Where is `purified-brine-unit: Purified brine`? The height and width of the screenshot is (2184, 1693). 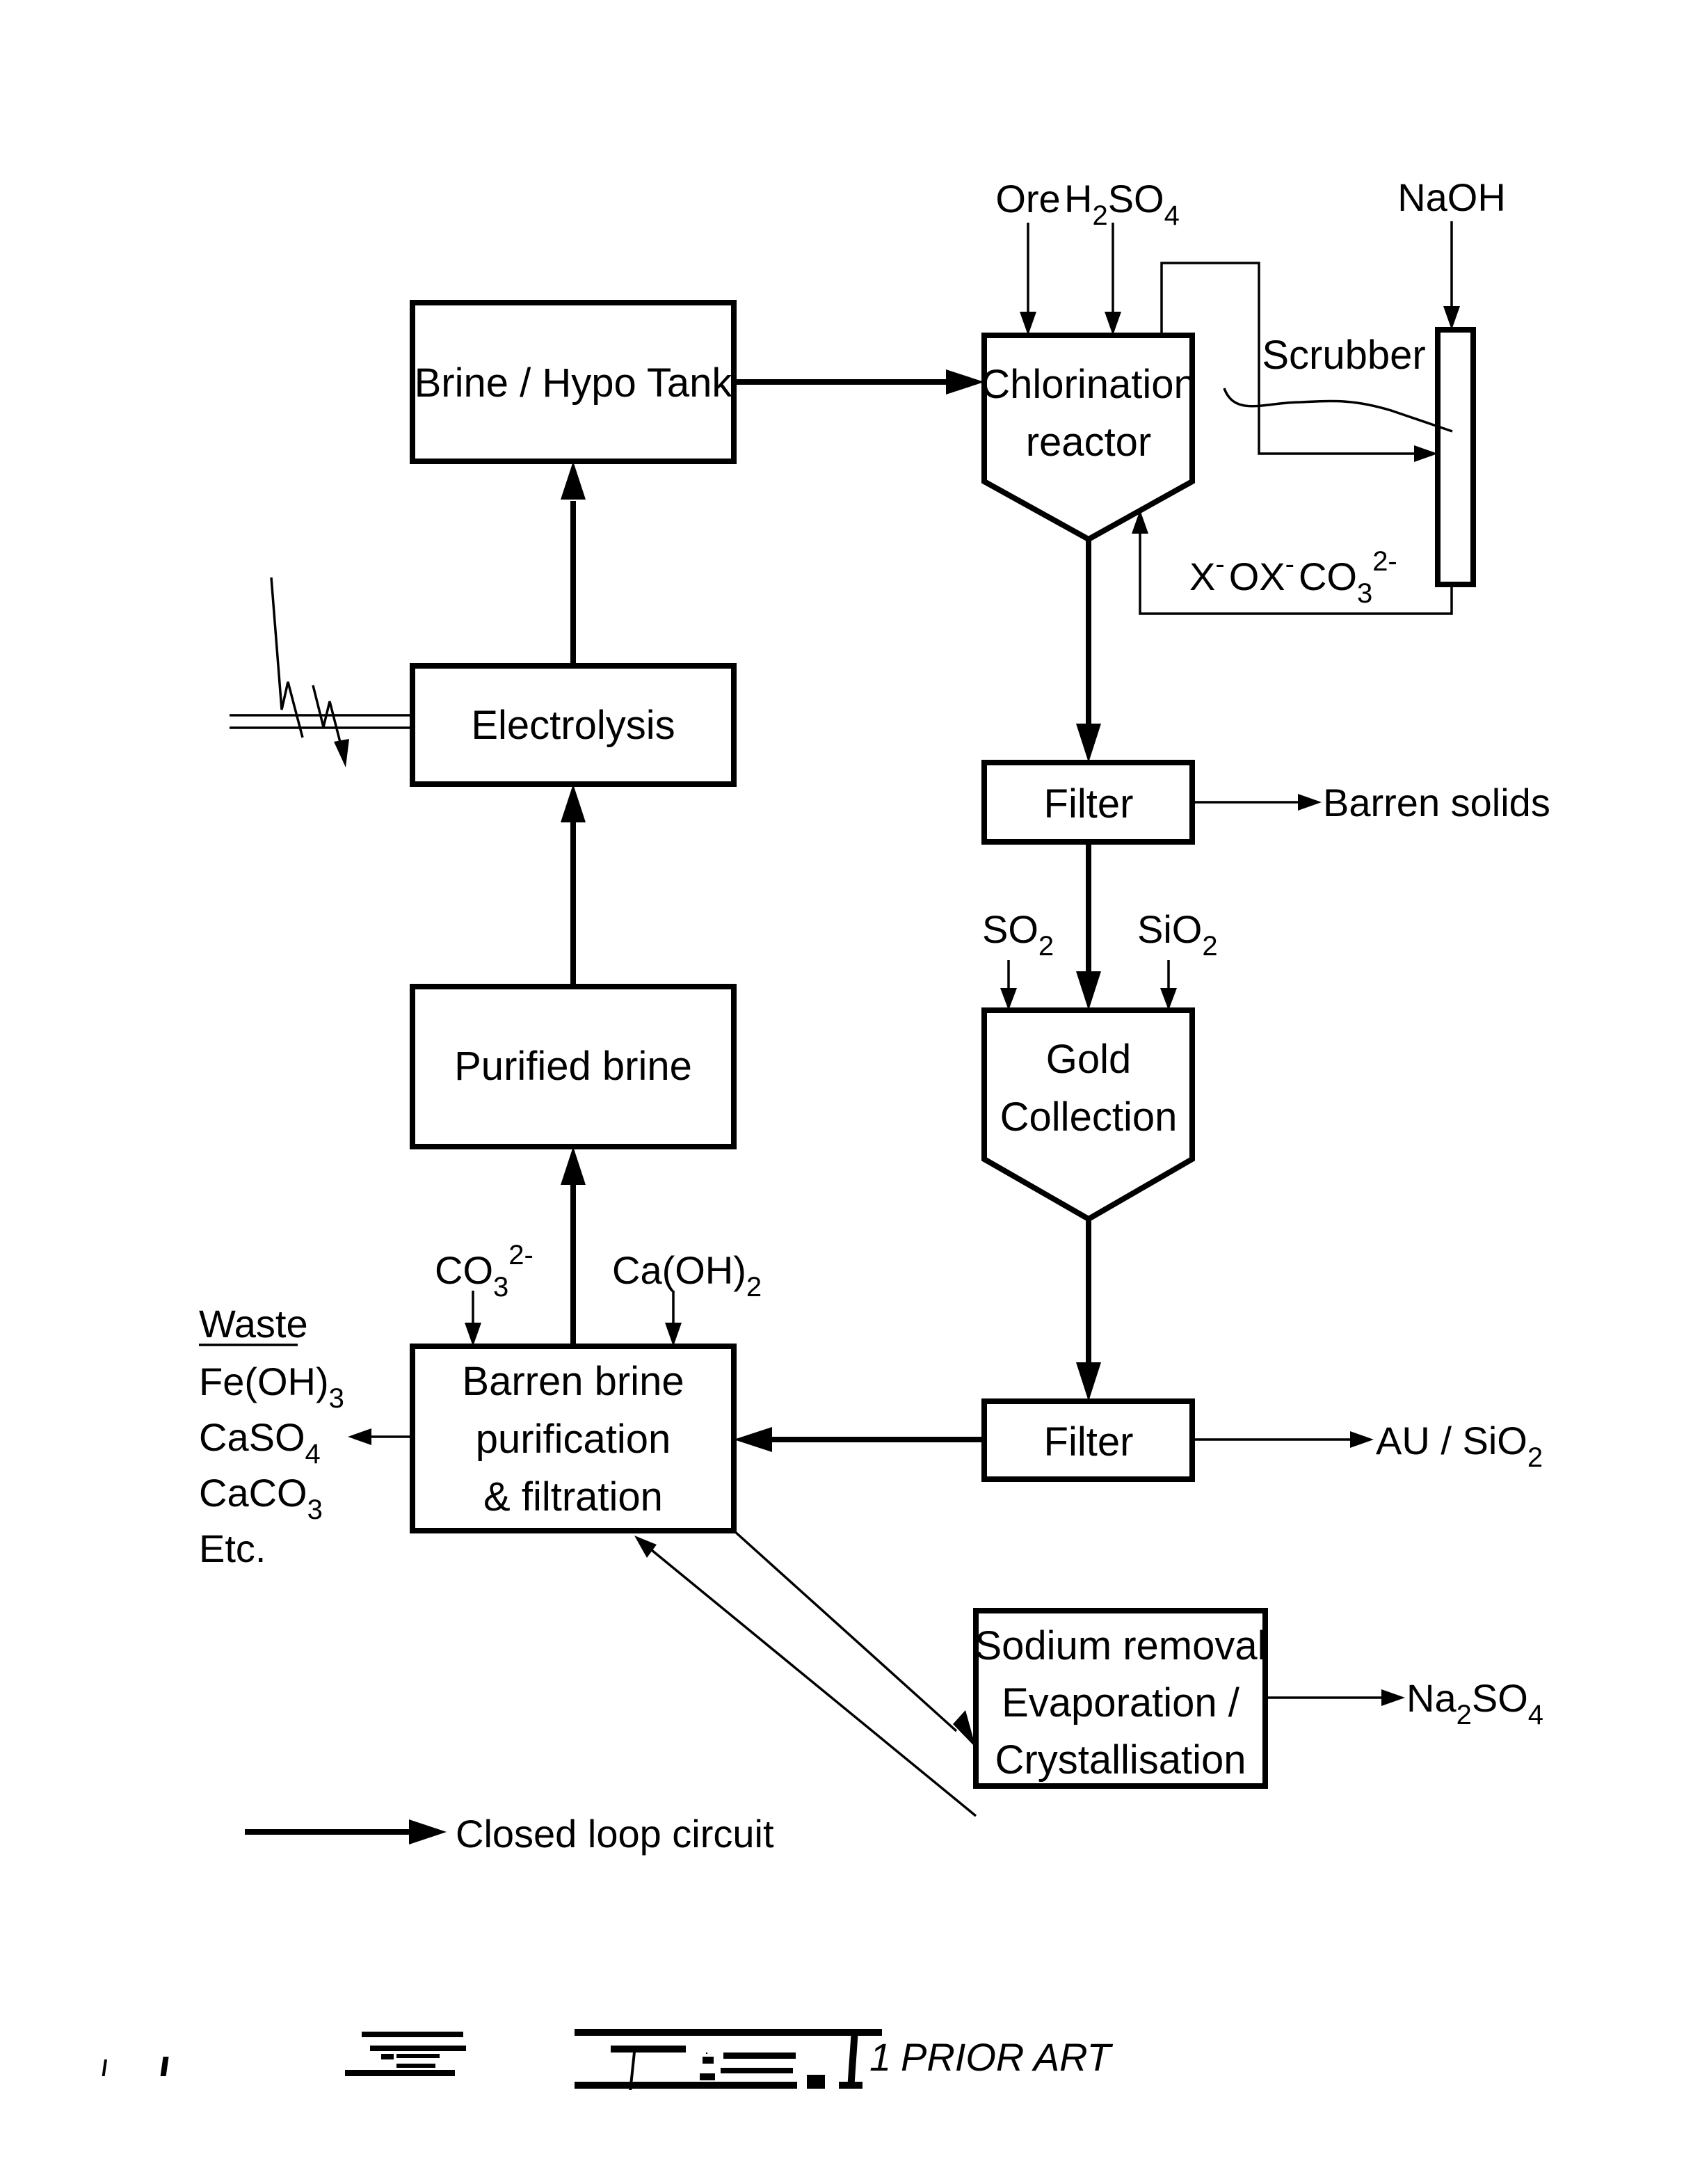
purified-brine-unit: Purified brine is located at coordinates (573, 1066).